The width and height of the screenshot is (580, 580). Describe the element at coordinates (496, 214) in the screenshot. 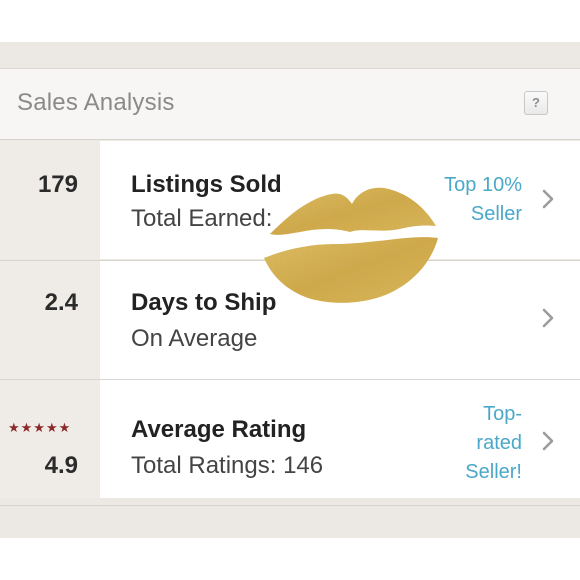

I see `badge-line: Seller` at that location.